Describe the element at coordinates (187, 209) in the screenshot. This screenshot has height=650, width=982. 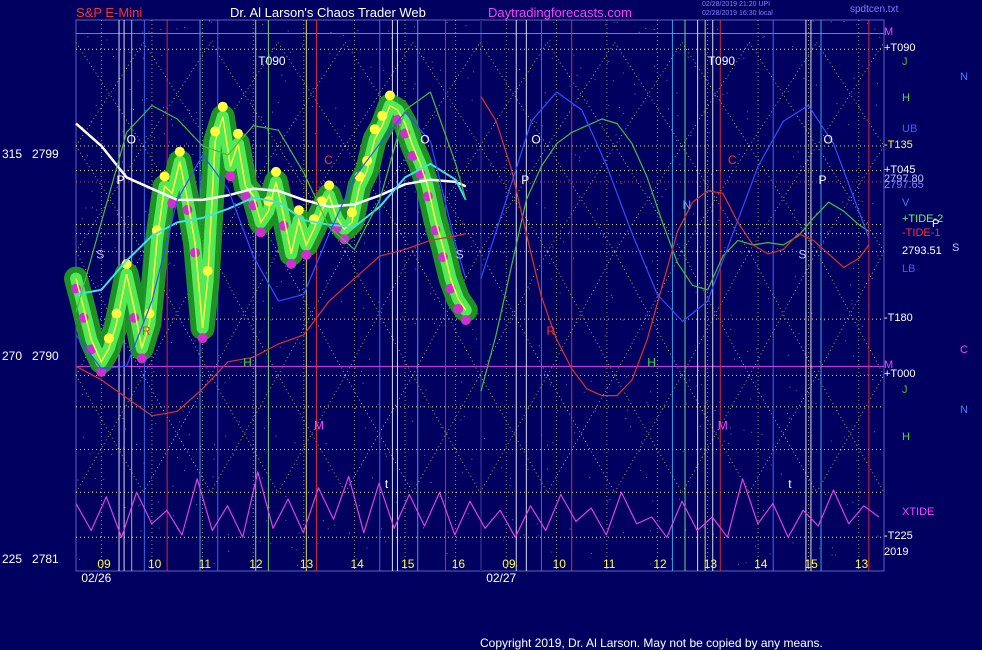
I see `price-bar-dot` at that location.